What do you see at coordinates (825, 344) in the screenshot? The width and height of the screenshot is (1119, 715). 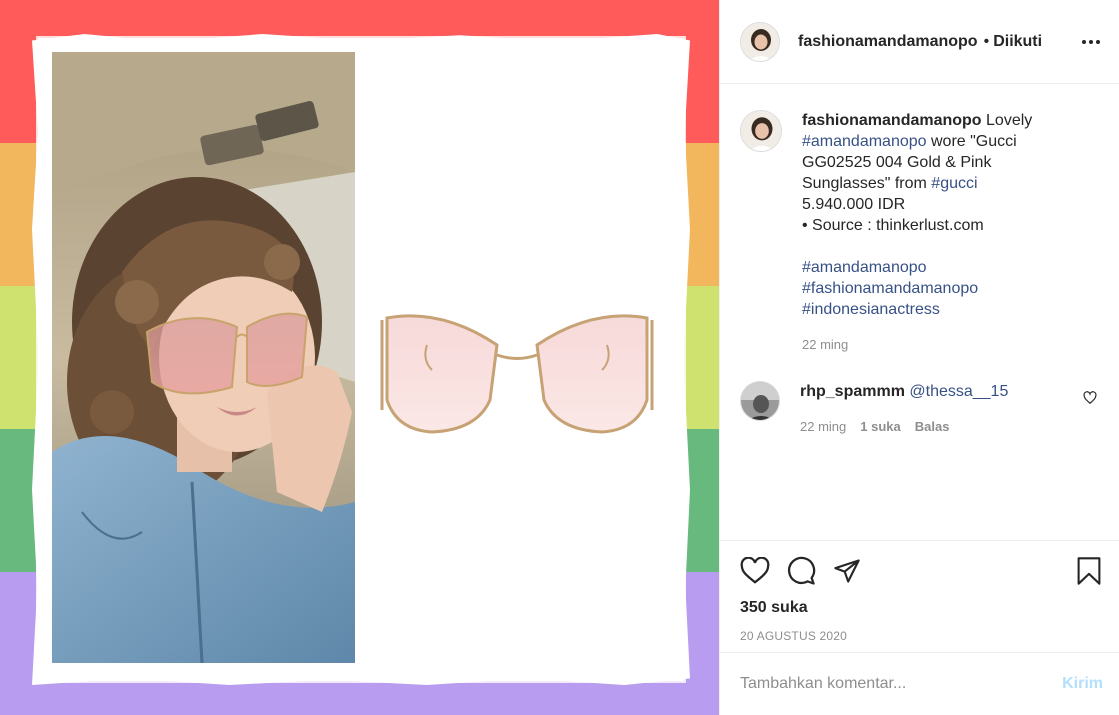 I see `caption-time: 22 ming` at bounding box center [825, 344].